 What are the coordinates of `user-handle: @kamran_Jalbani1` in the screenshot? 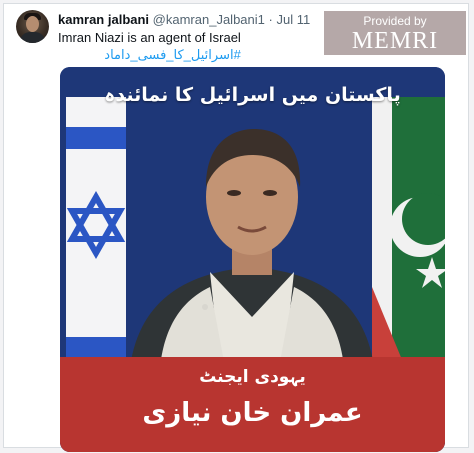 It's located at (209, 19).